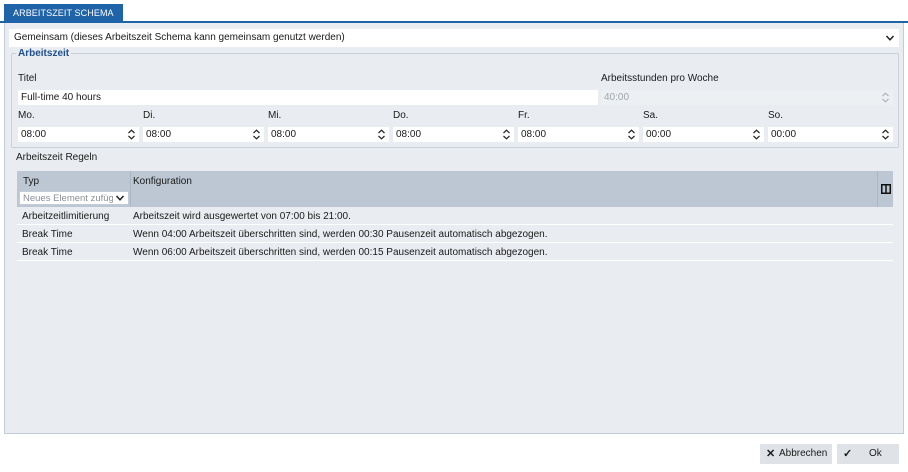 This screenshot has height=472, width=908. What do you see at coordinates (308, 97) in the screenshot?
I see `titel-input: Full-time 40 hours` at bounding box center [308, 97].